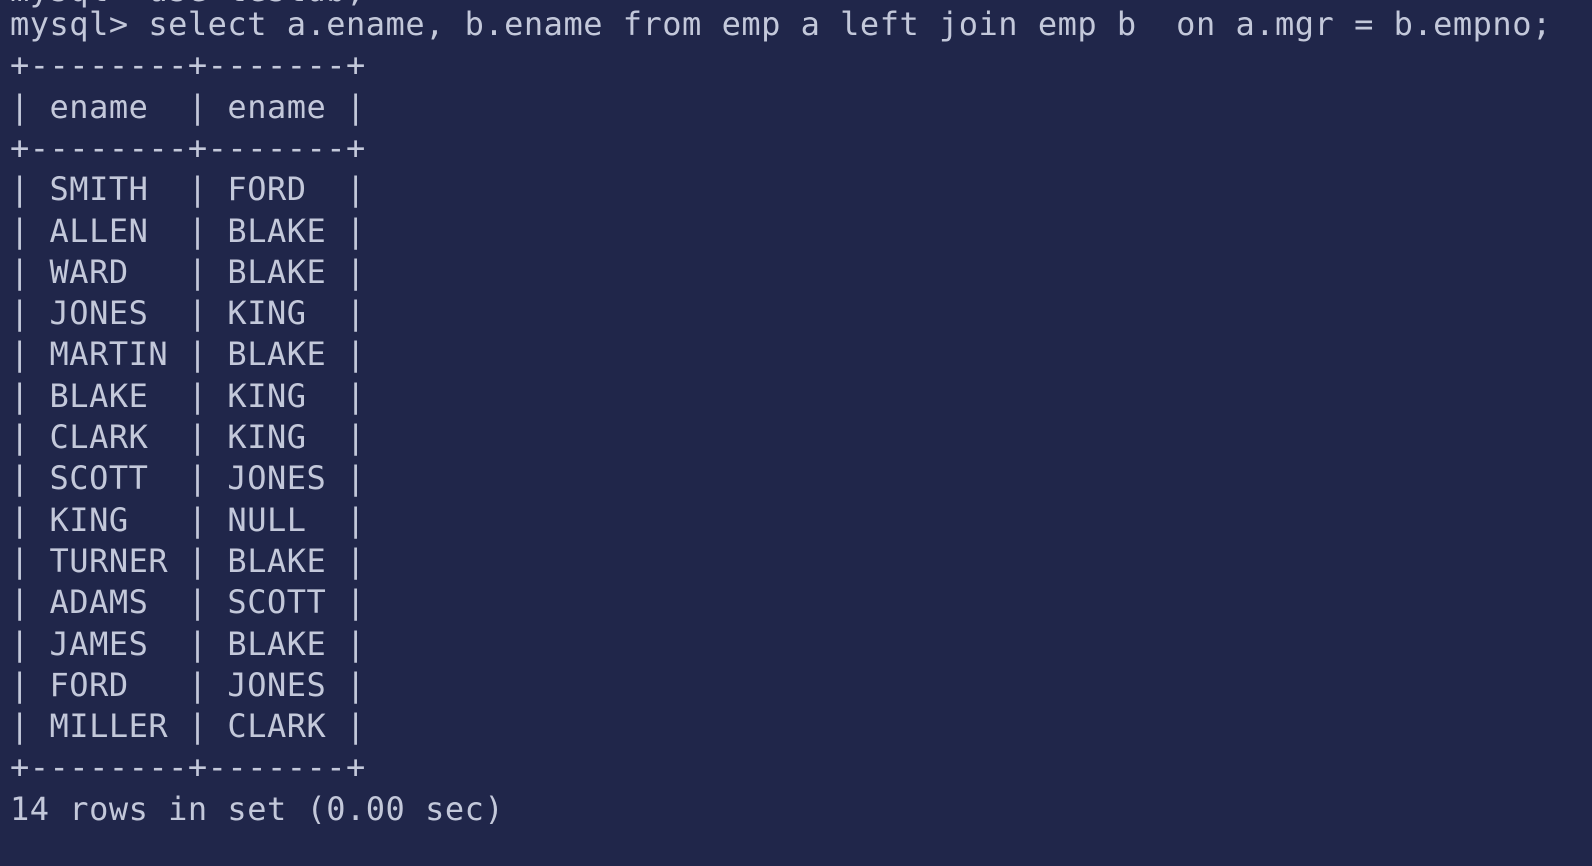 The width and height of the screenshot is (1592, 866). What do you see at coordinates (188, 478) in the screenshot?
I see `table-row: | SCOTT | JONES |` at bounding box center [188, 478].